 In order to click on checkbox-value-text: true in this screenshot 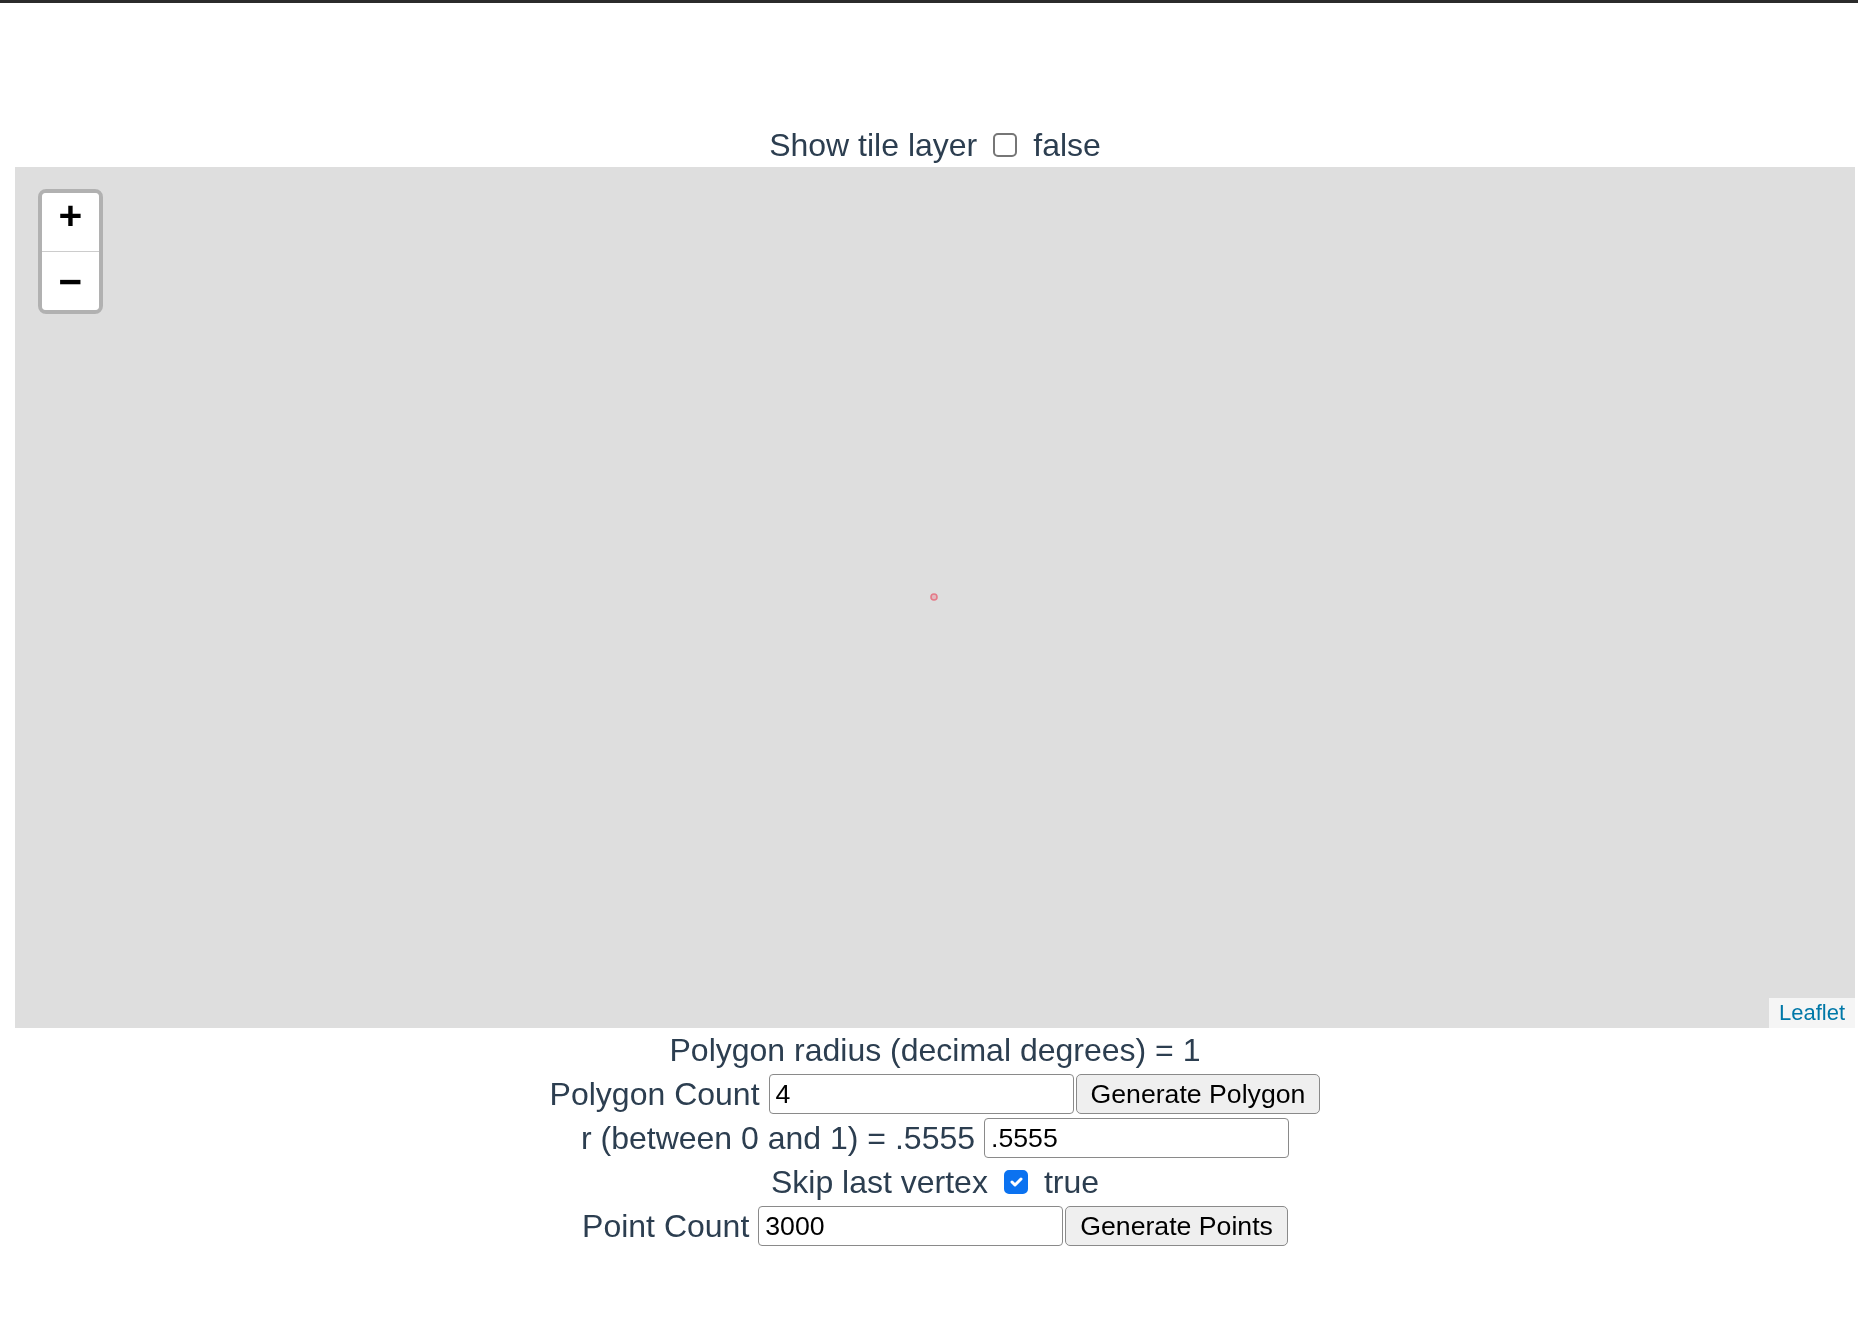, I will do `click(1071, 1182)`.